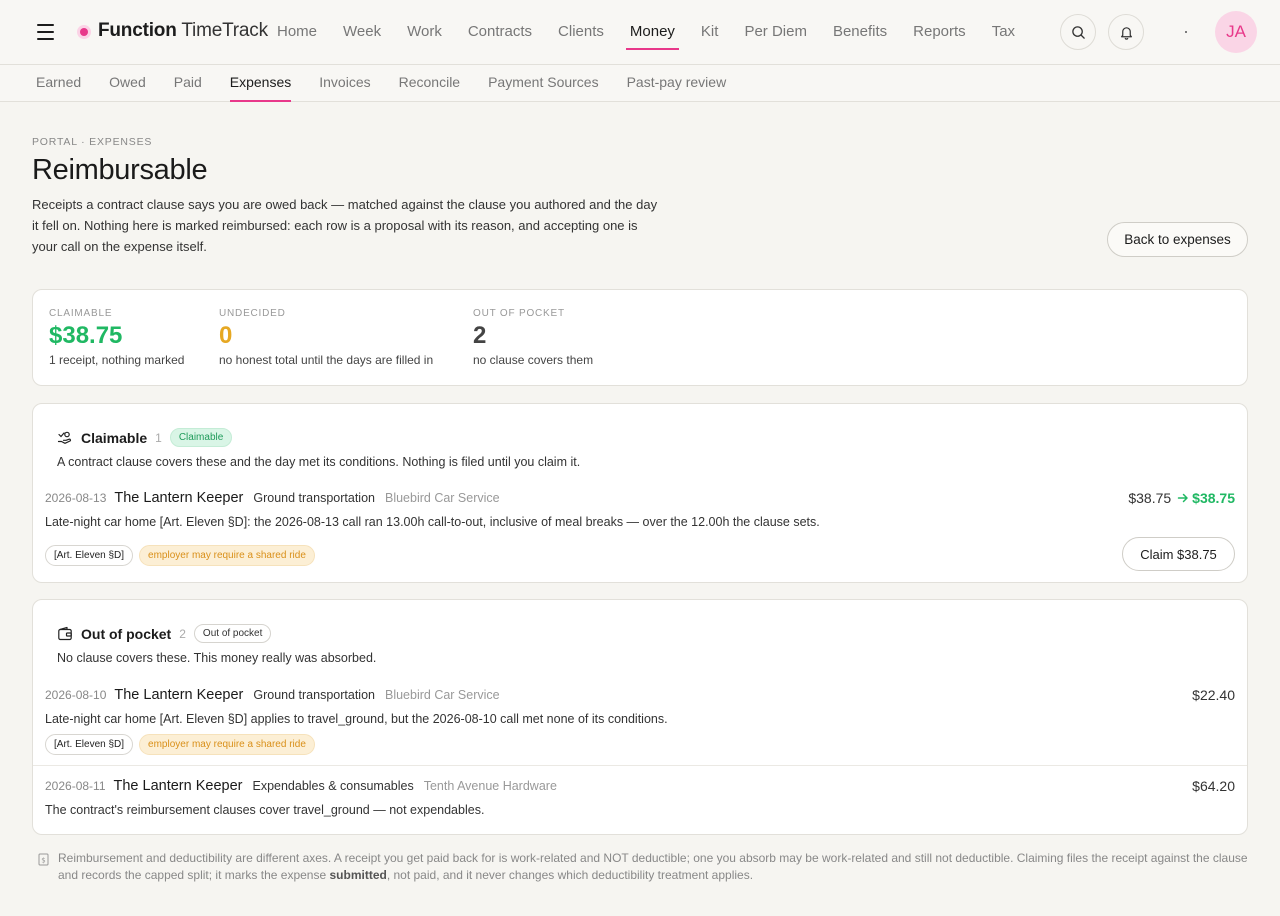  What do you see at coordinates (333, 786) in the screenshot?
I see `expense-category: Expendables & consumables` at bounding box center [333, 786].